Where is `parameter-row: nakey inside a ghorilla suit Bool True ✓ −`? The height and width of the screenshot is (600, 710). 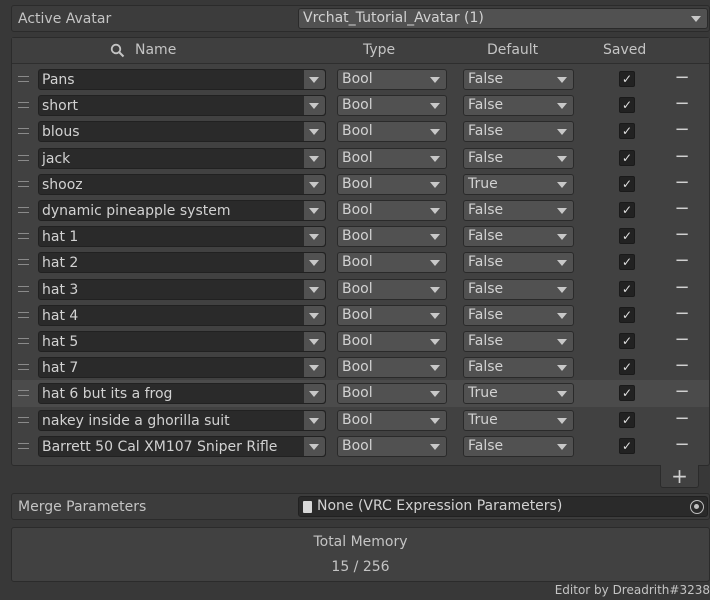
parameter-row: nakey inside a ghorilla suit Bool True ✓ − is located at coordinates (360, 420).